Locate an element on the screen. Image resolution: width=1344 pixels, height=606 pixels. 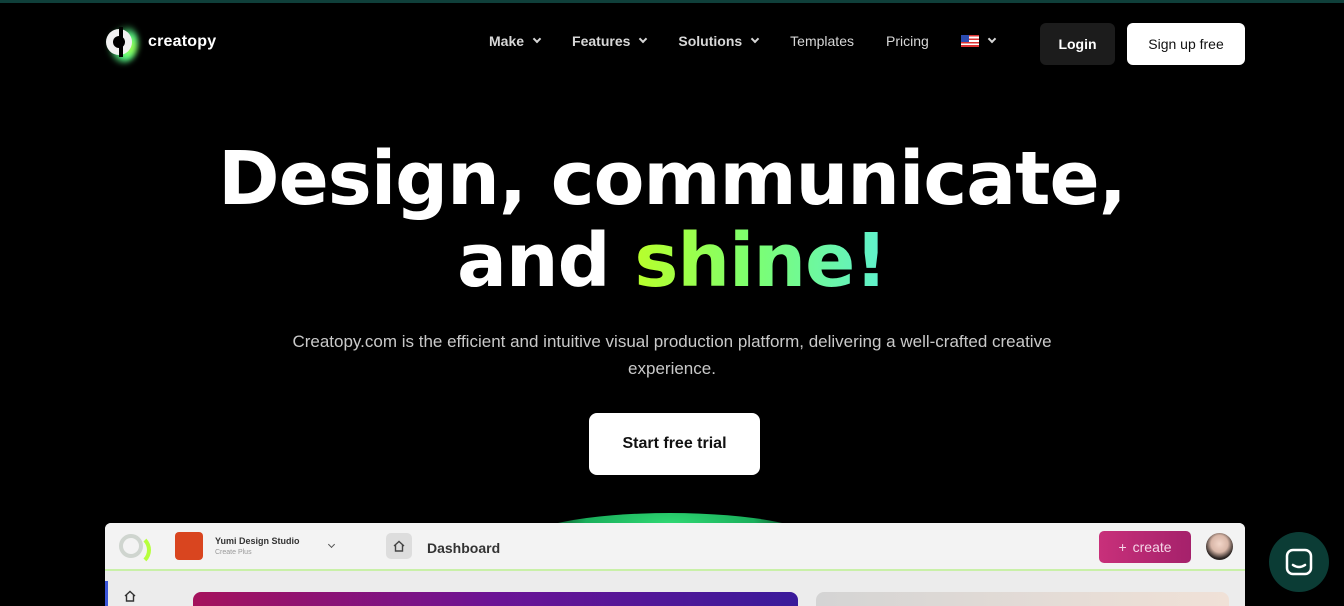
preview-create-button: + create is located at coordinates (1145, 547).